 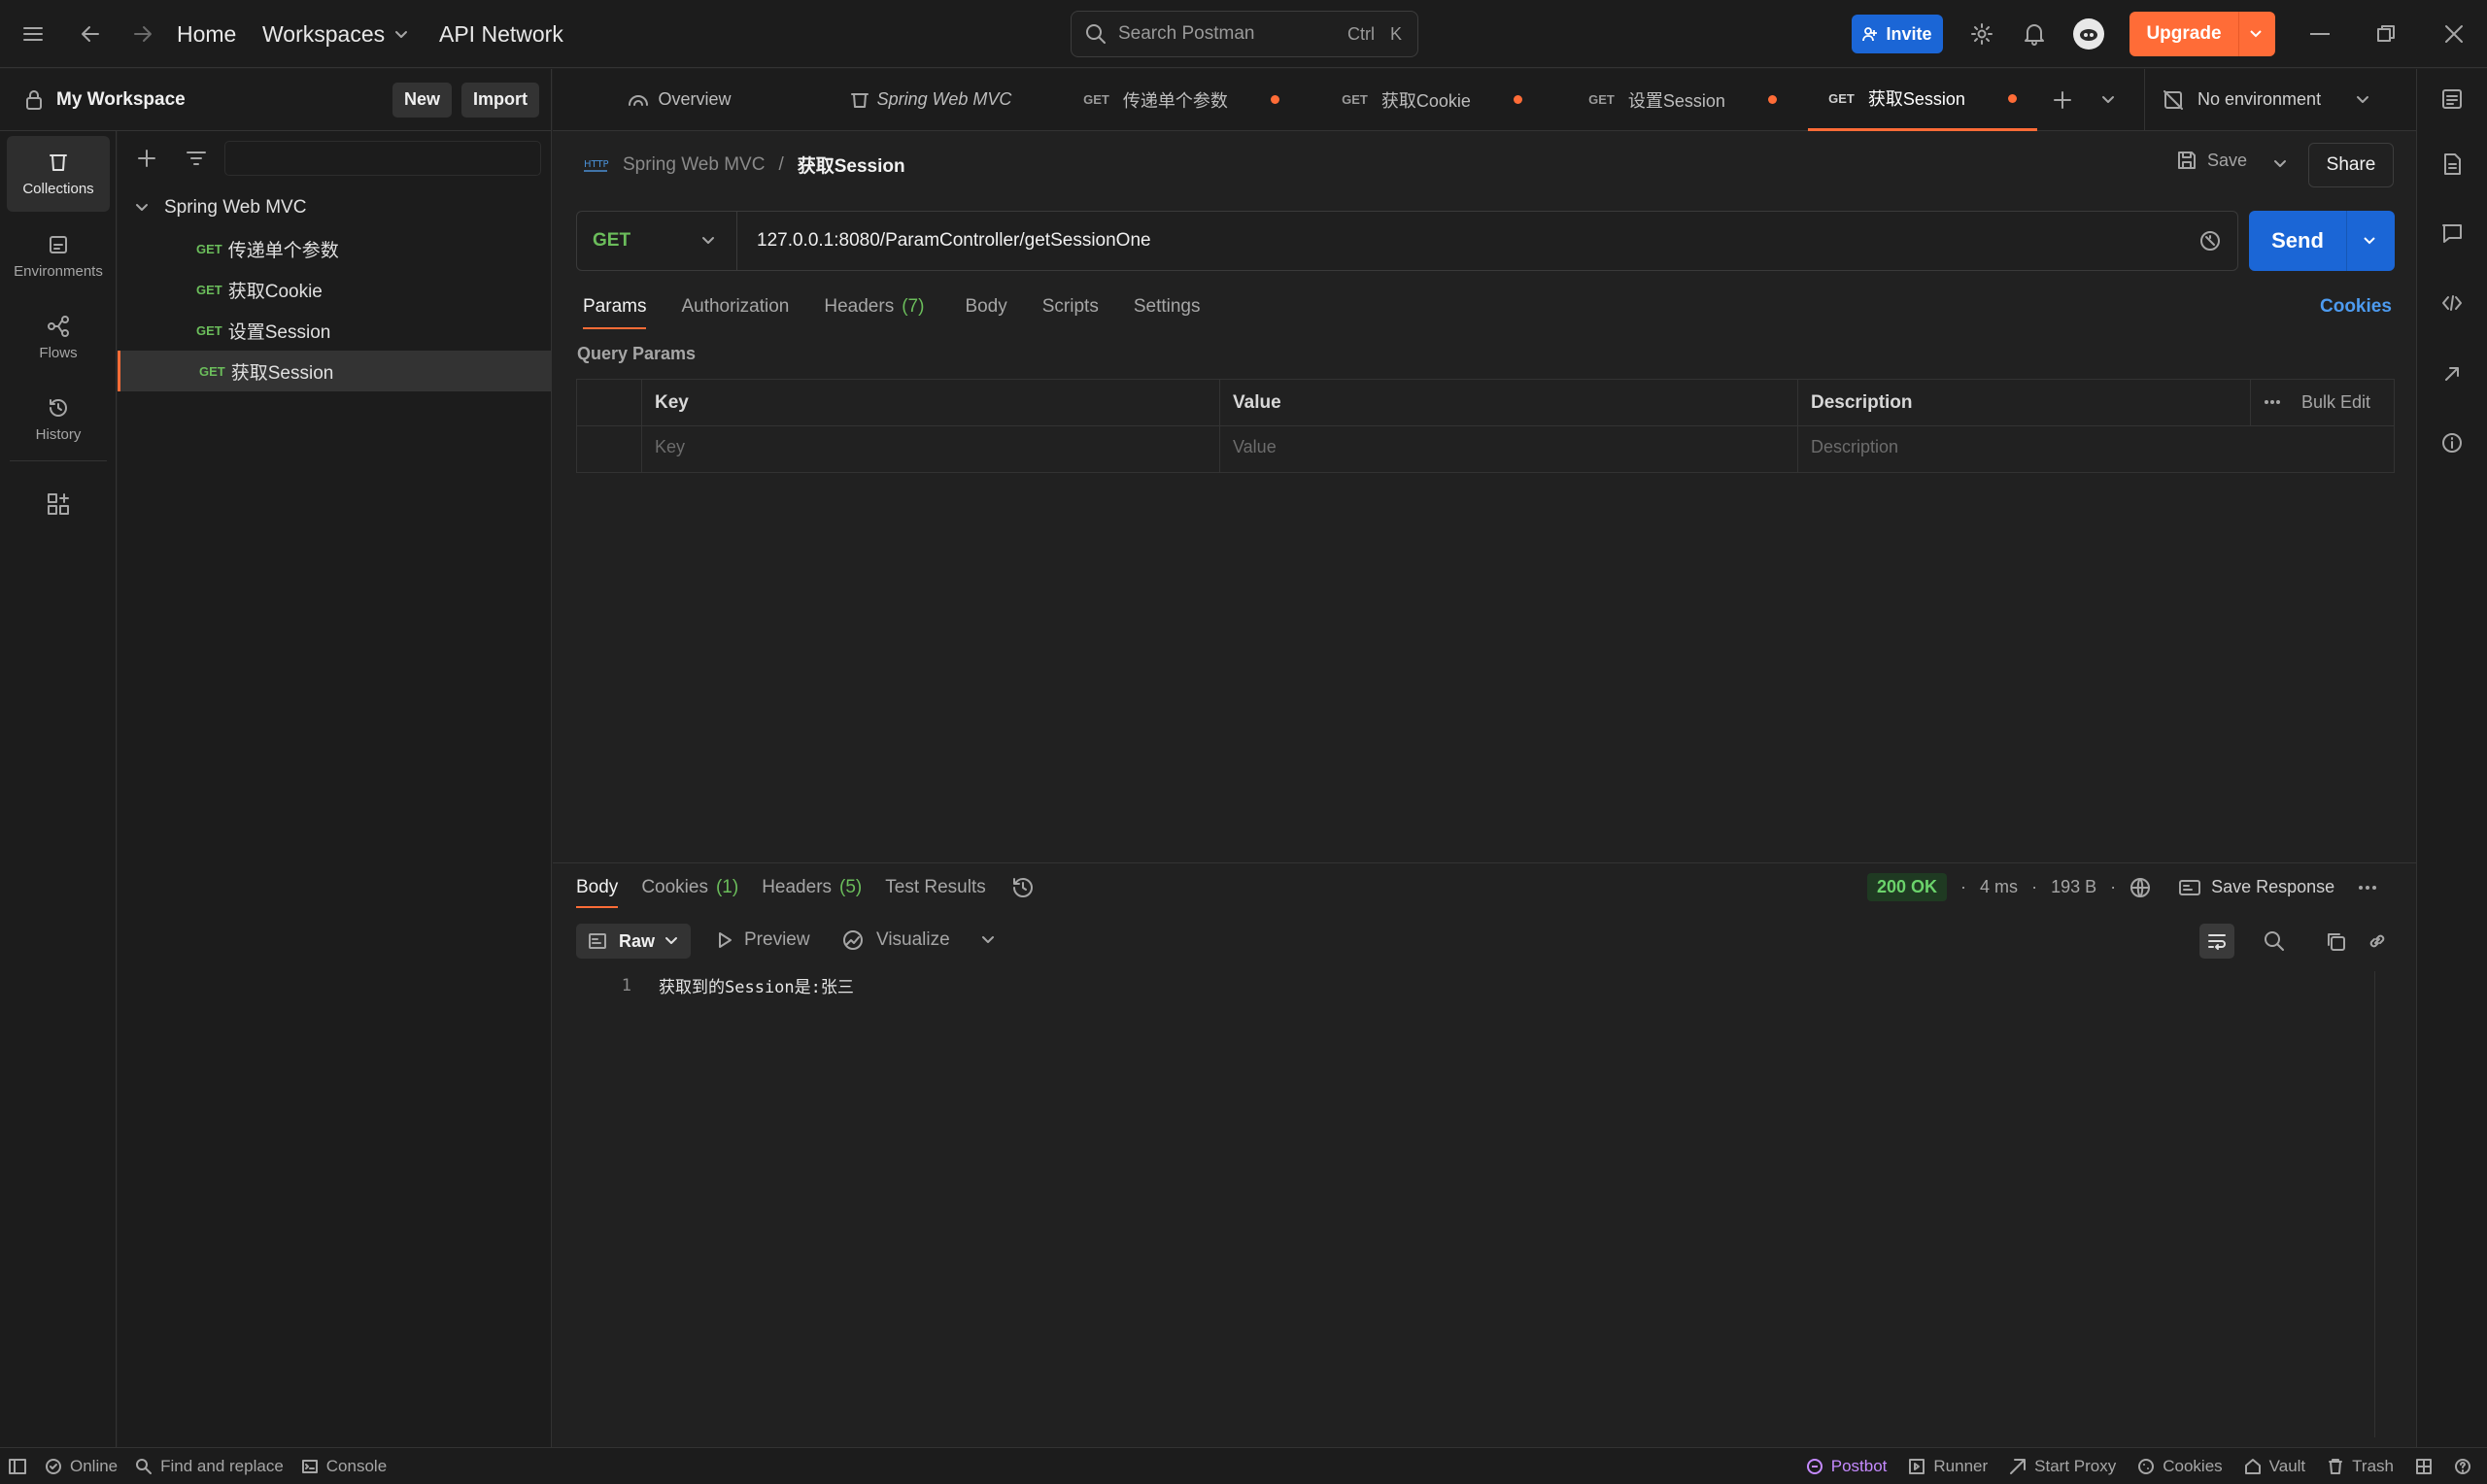 I want to click on method-select: GET, so click(x=657, y=241).